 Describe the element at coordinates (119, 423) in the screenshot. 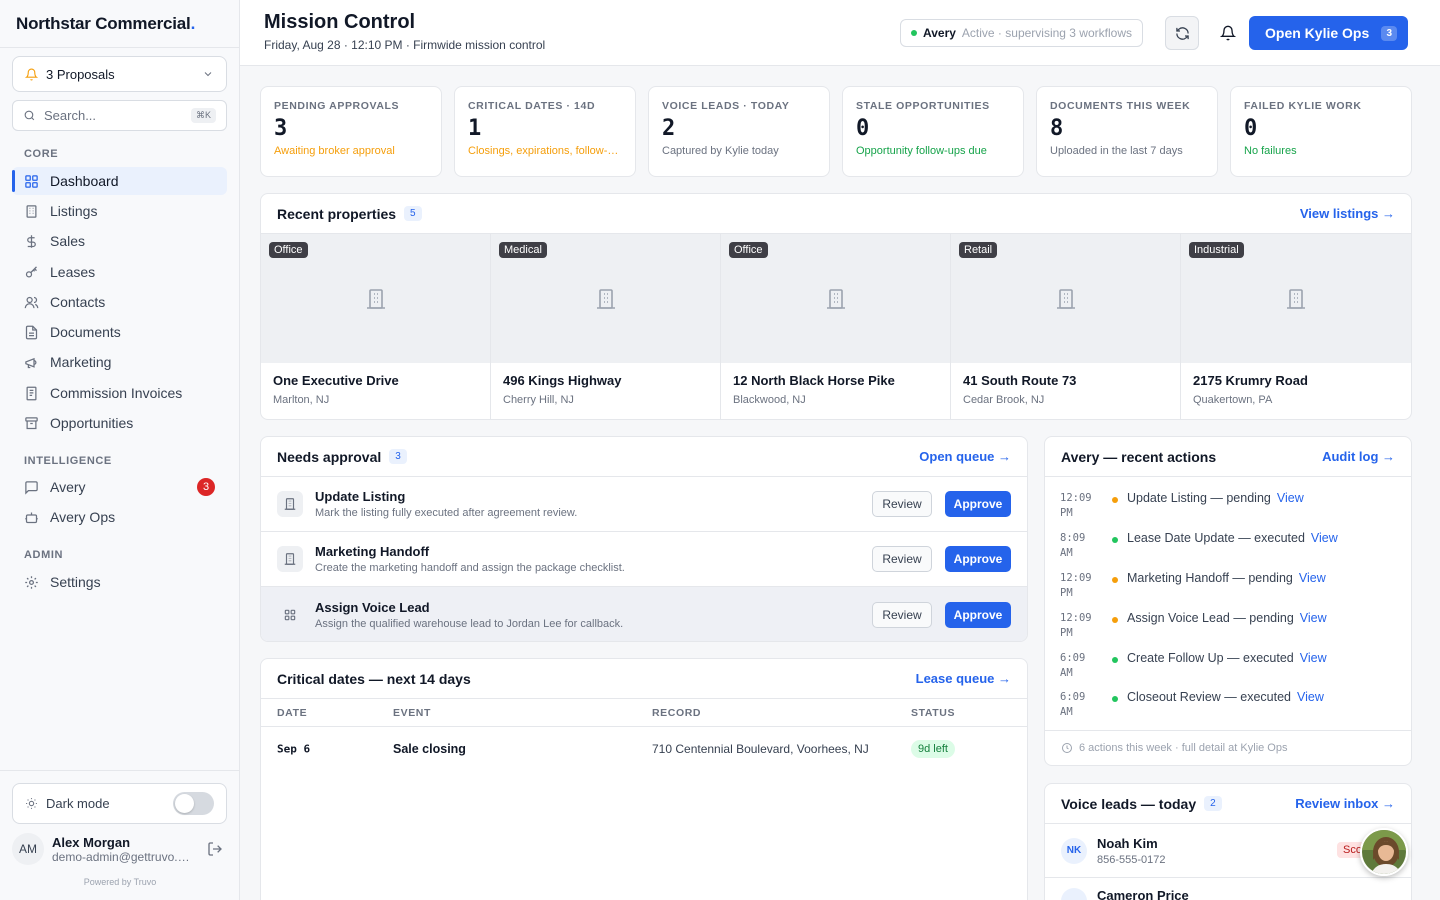

I see `sidebar-item-opportunities: Opportunities` at that location.